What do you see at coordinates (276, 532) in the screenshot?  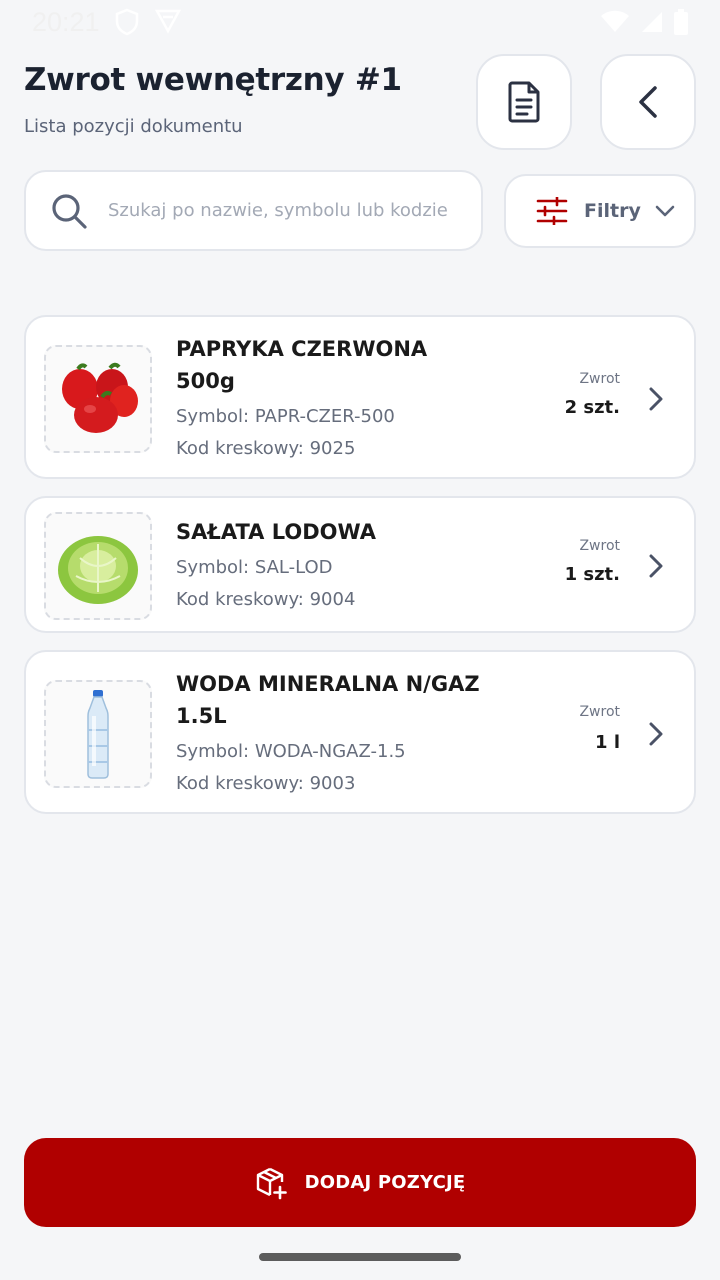 I see `item-name-line1: SAŁATA LODOWA` at bounding box center [276, 532].